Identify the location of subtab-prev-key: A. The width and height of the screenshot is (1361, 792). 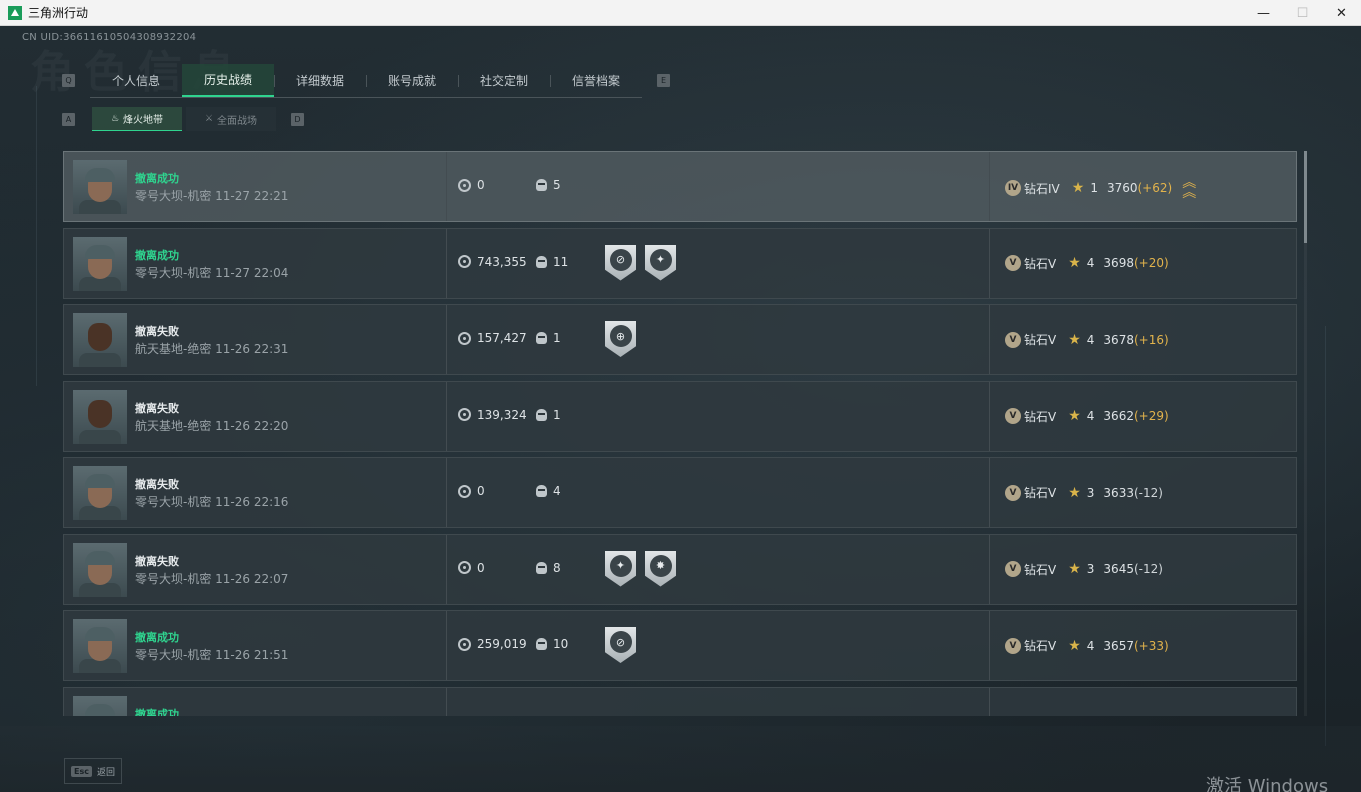
(68, 119).